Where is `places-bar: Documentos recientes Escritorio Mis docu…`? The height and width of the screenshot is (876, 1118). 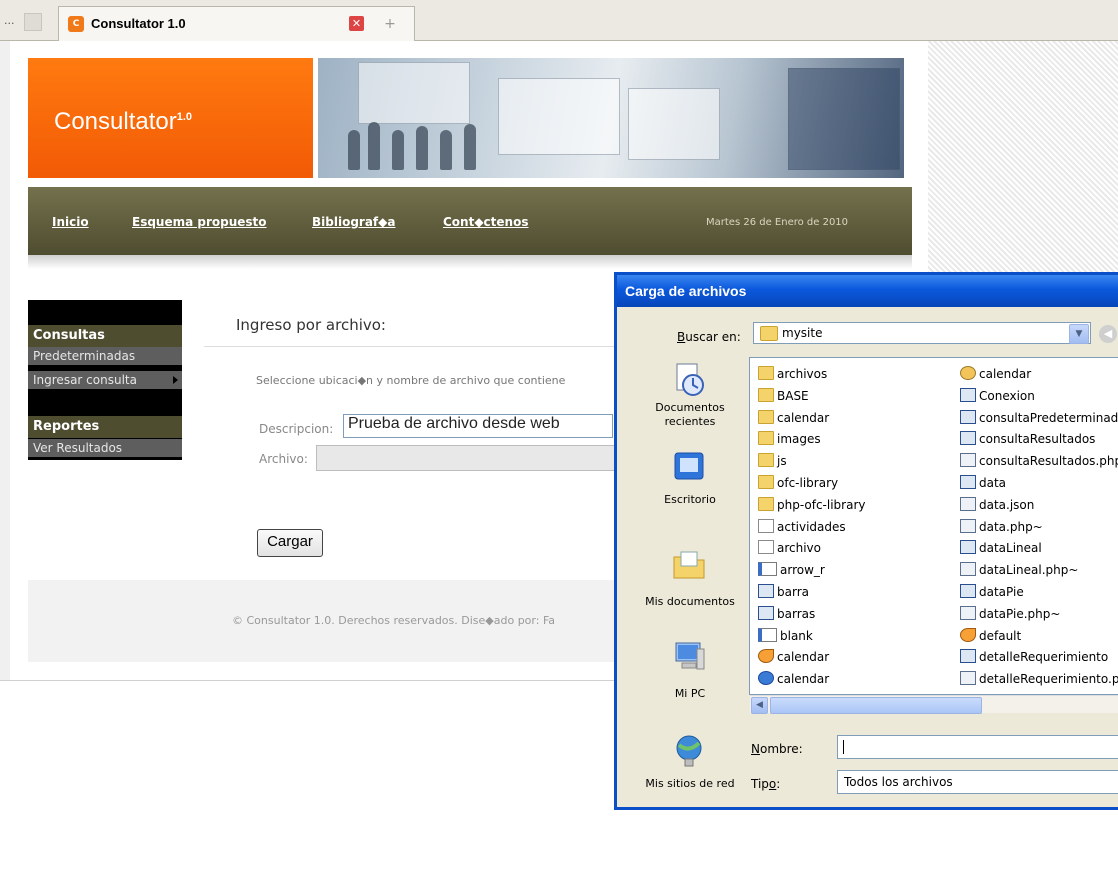 places-bar: Documentos recientes Escritorio Mis docu… is located at coordinates (690, 577).